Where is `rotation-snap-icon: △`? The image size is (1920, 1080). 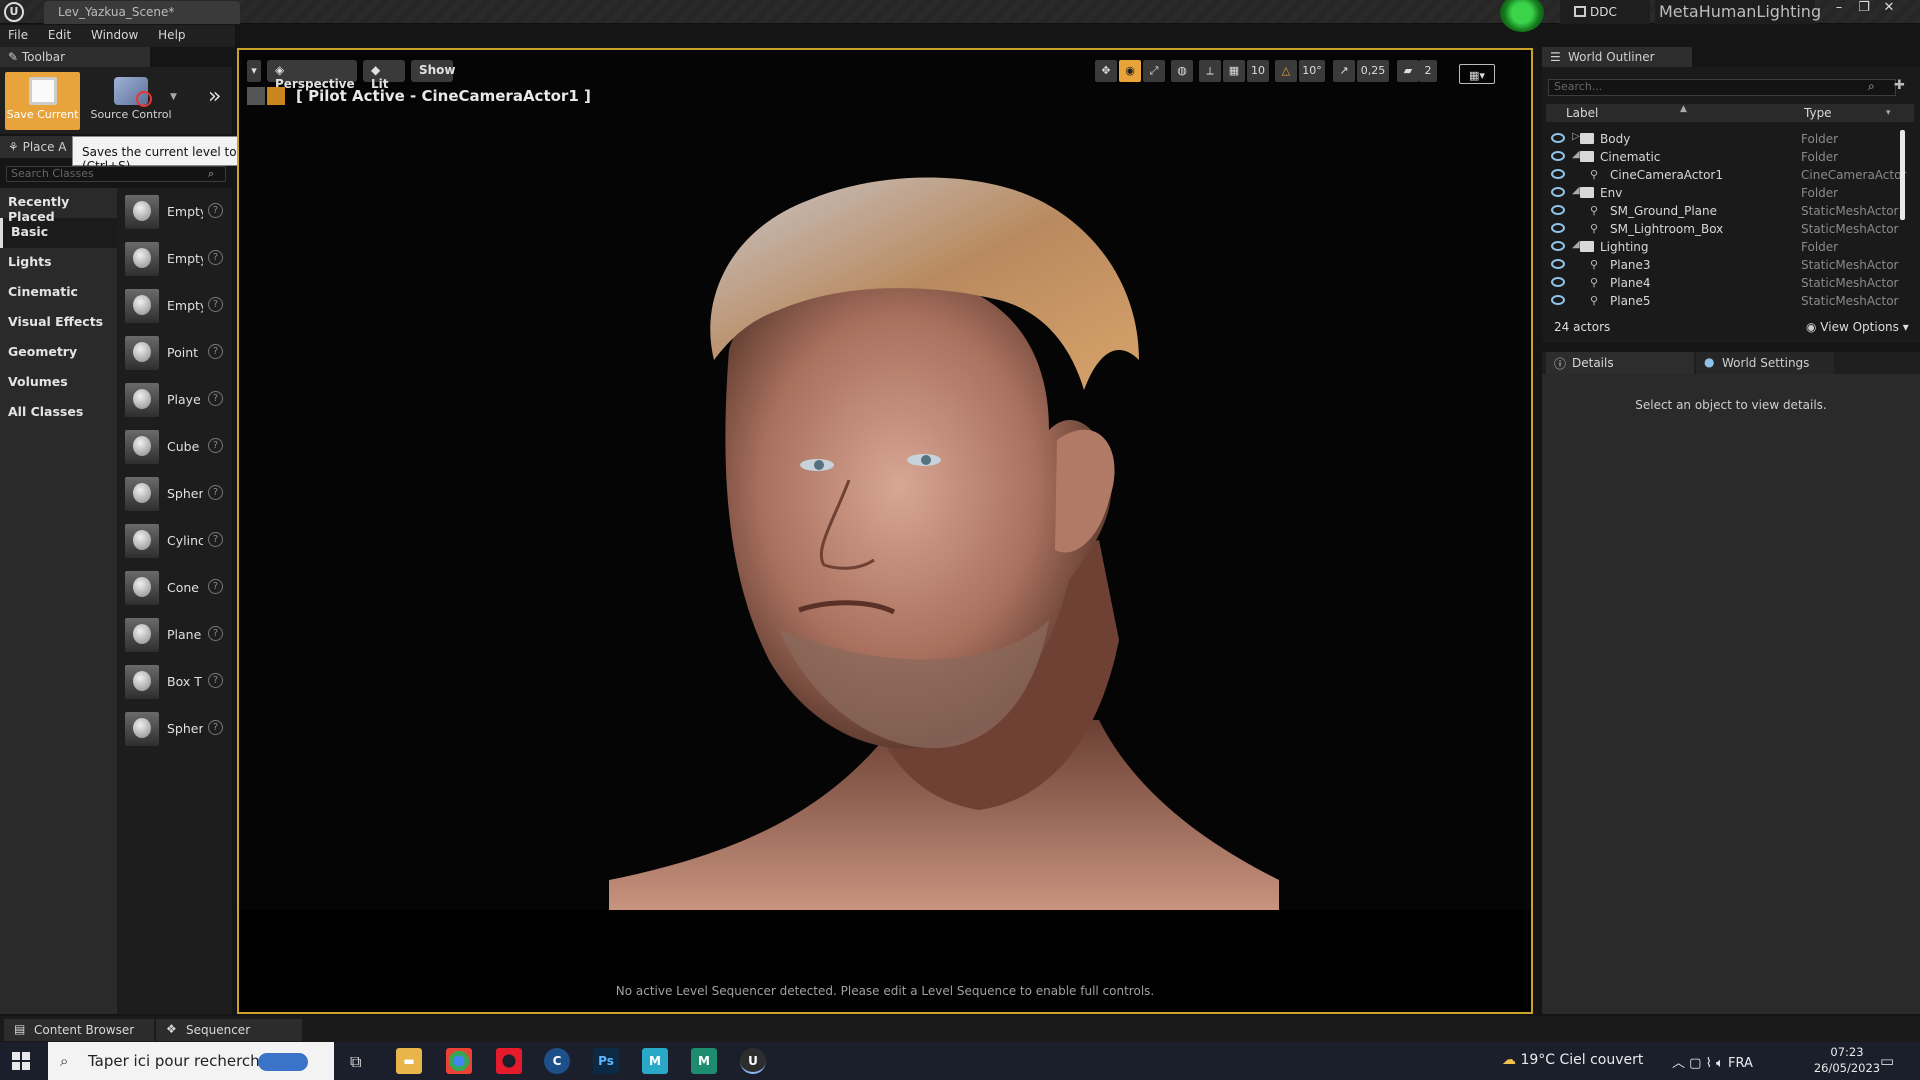
rotation-snap-icon: △ is located at coordinates (1286, 71).